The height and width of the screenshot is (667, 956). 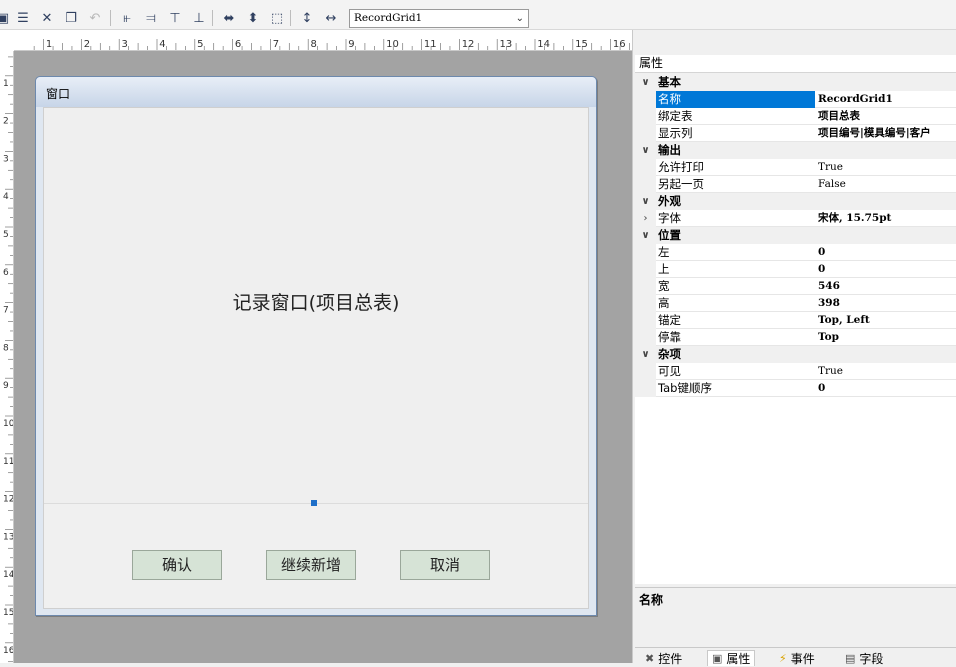 What do you see at coordinates (127, 18) in the screenshot?
I see `align-left-icon: ⫦` at bounding box center [127, 18].